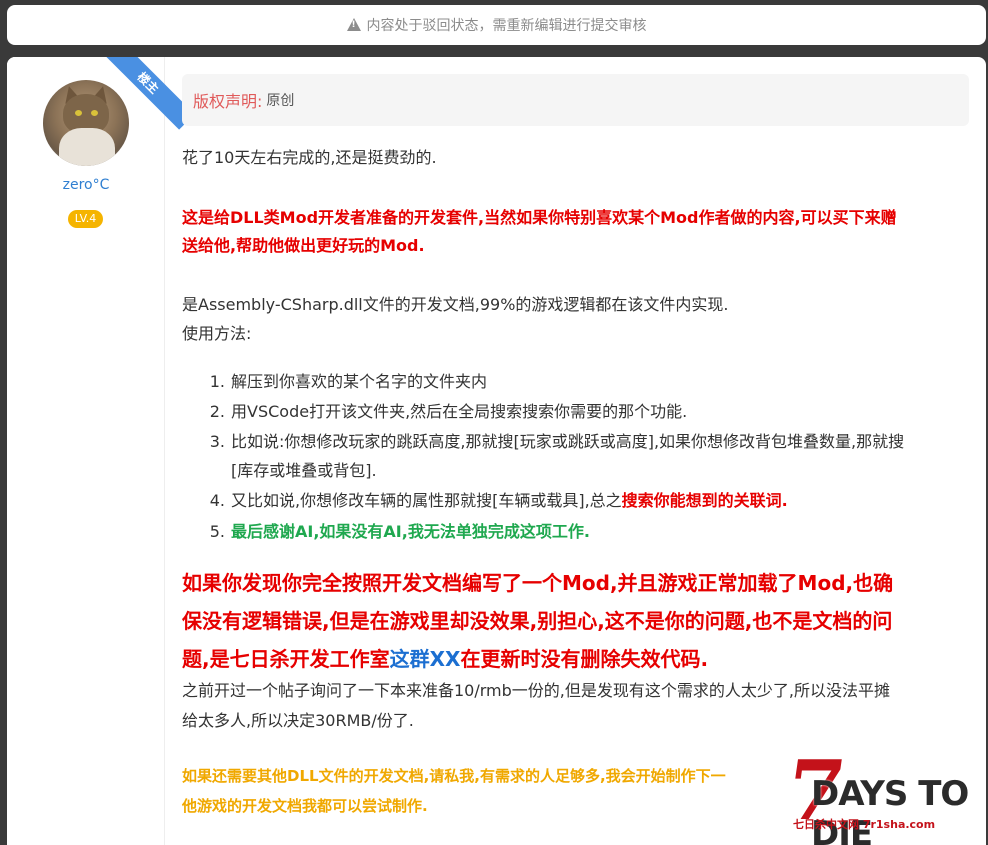 The image size is (988, 845). I want to click on list-item-continuation: [库存或堆叠或背包]., so click(304, 470).